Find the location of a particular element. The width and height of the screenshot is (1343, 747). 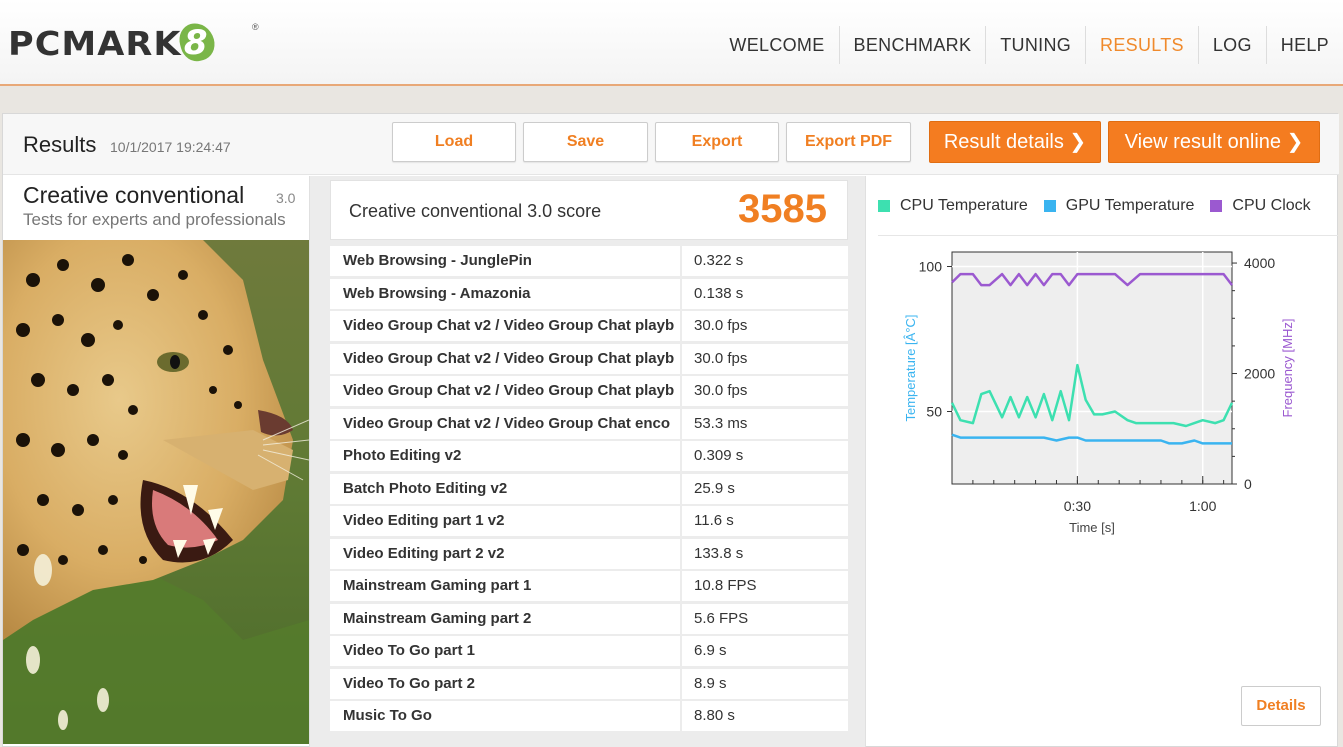

test-subtitle: Tests for experts and professionals is located at coordinates (154, 219).